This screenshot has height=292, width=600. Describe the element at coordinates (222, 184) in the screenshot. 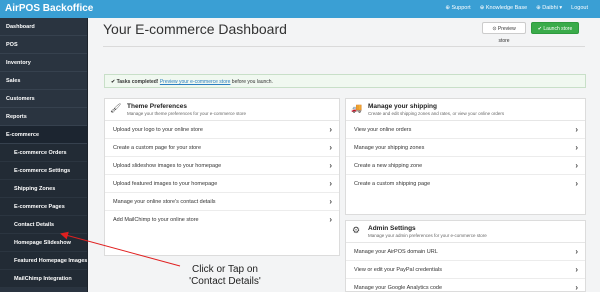

I see `list-item: Upload featured images to your homepage ›` at that location.